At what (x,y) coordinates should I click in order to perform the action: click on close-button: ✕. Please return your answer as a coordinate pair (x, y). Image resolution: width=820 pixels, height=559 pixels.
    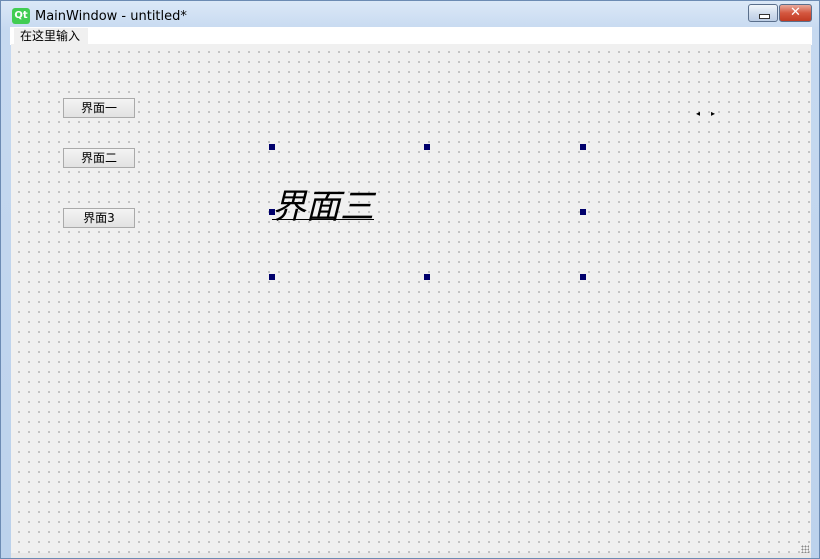
    Looking at the image, I should click on (795, 13).